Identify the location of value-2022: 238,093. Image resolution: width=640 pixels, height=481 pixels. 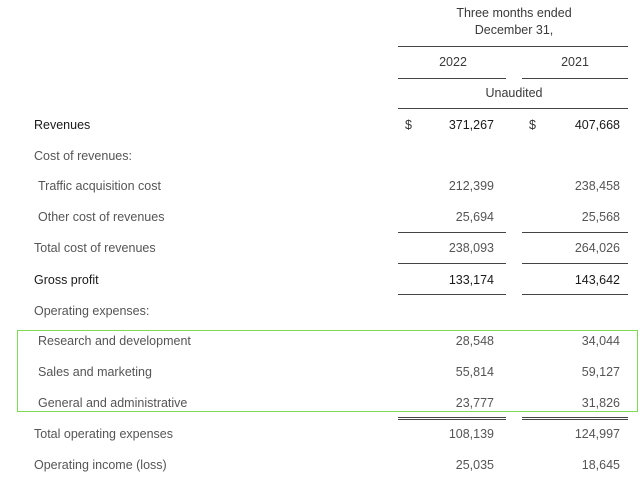
(471, 248).